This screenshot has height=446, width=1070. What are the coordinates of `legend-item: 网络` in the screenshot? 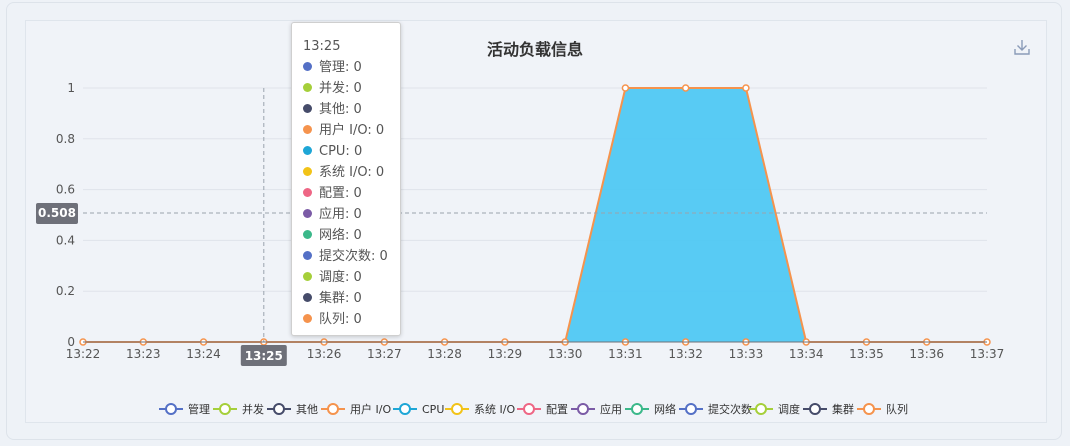 It's located at (650, 409).